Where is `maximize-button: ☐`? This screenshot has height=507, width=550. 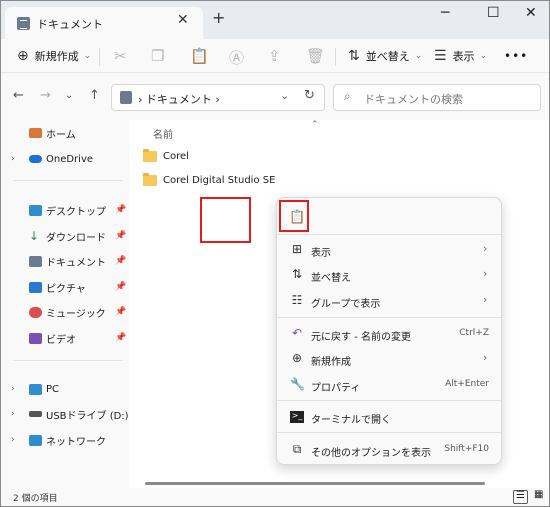
maximize-button: ☐ is located at coordinates (493, 13).